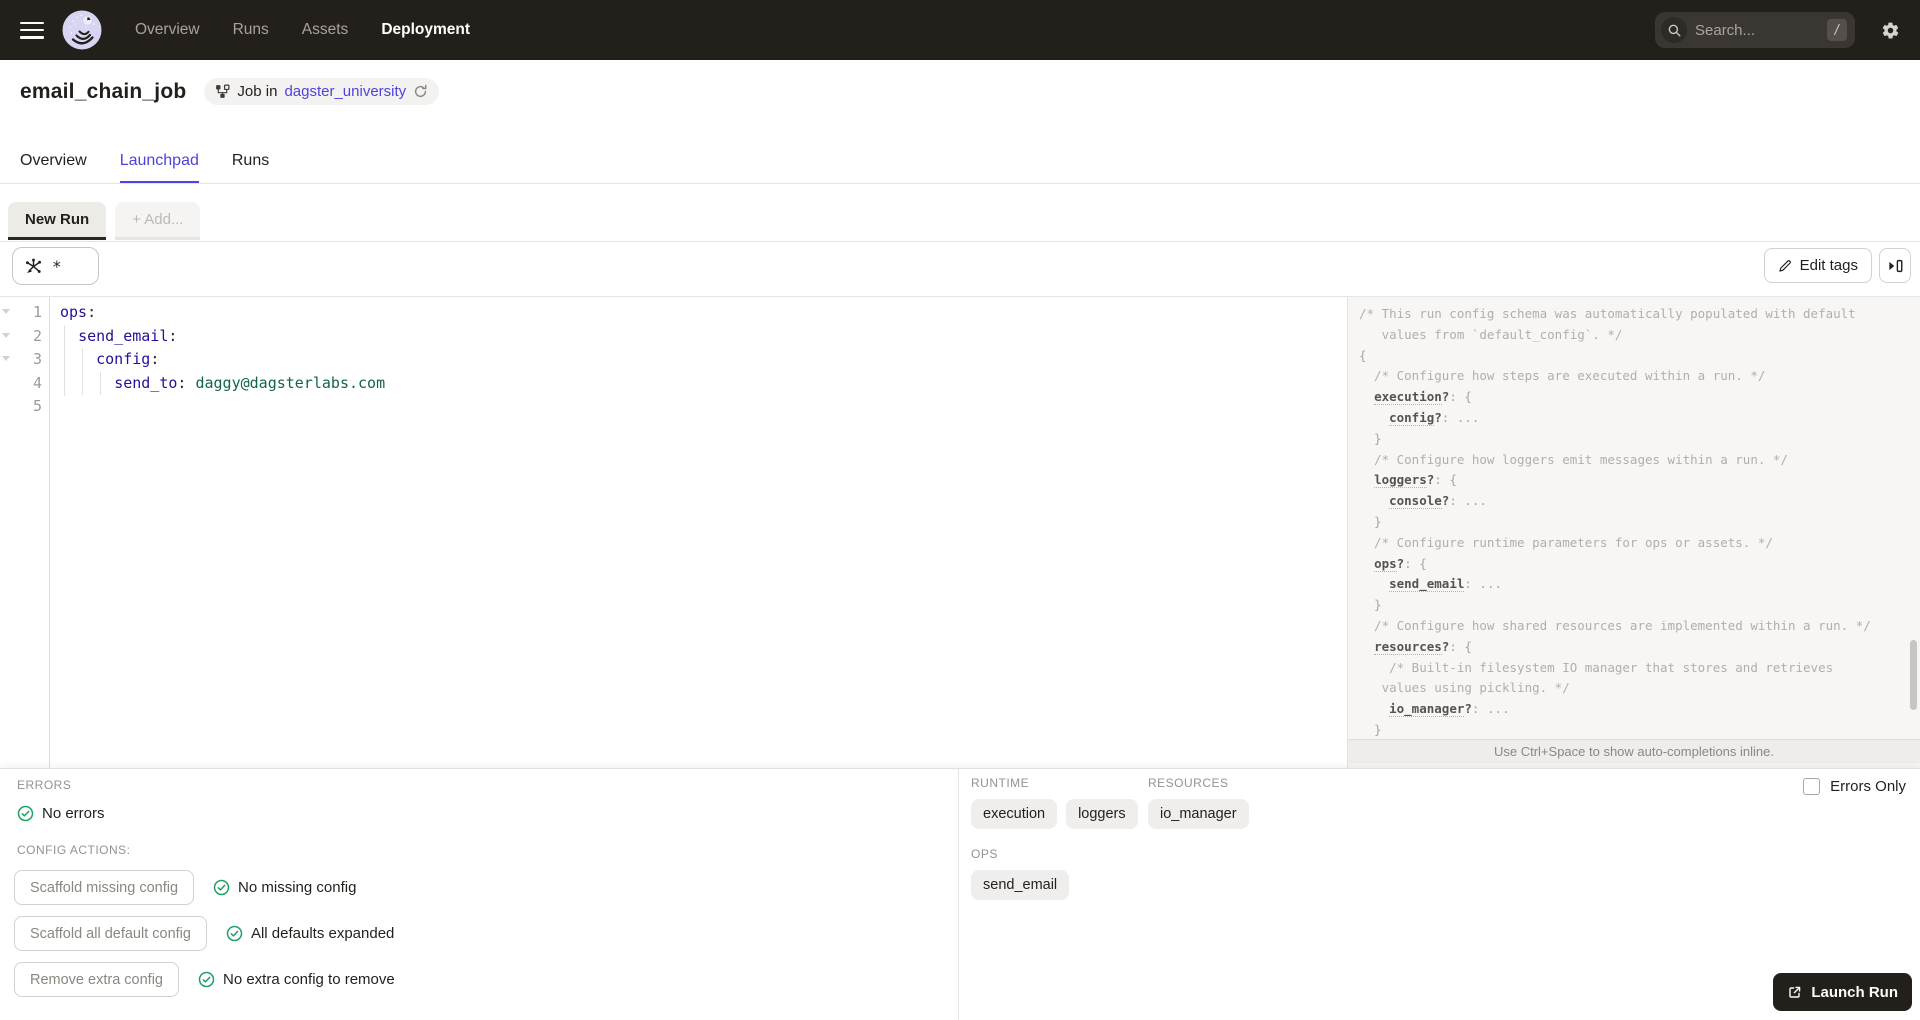 The height and width of the screenshot is (1020, 1920). I want to click on op-graph-icon, so click(33, 266).